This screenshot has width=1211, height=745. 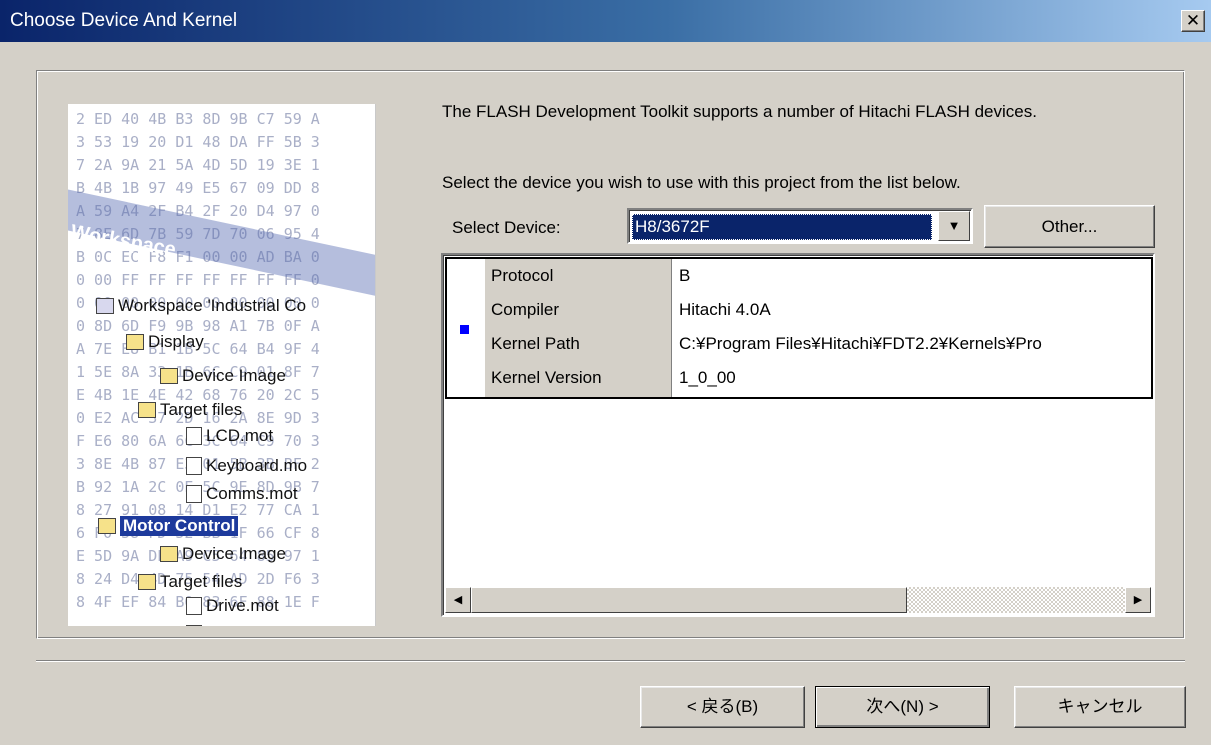 What do you see at coordinates (179, 526) in the screenshot?
I see `tree-node-label: Motor Control` at bounding box center [179, 526].